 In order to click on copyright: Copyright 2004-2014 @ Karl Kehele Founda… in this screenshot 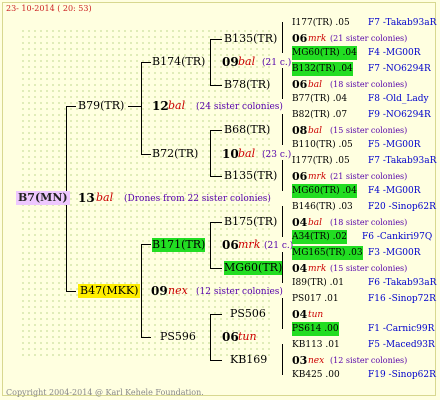, I will do `click(105, 392)`.